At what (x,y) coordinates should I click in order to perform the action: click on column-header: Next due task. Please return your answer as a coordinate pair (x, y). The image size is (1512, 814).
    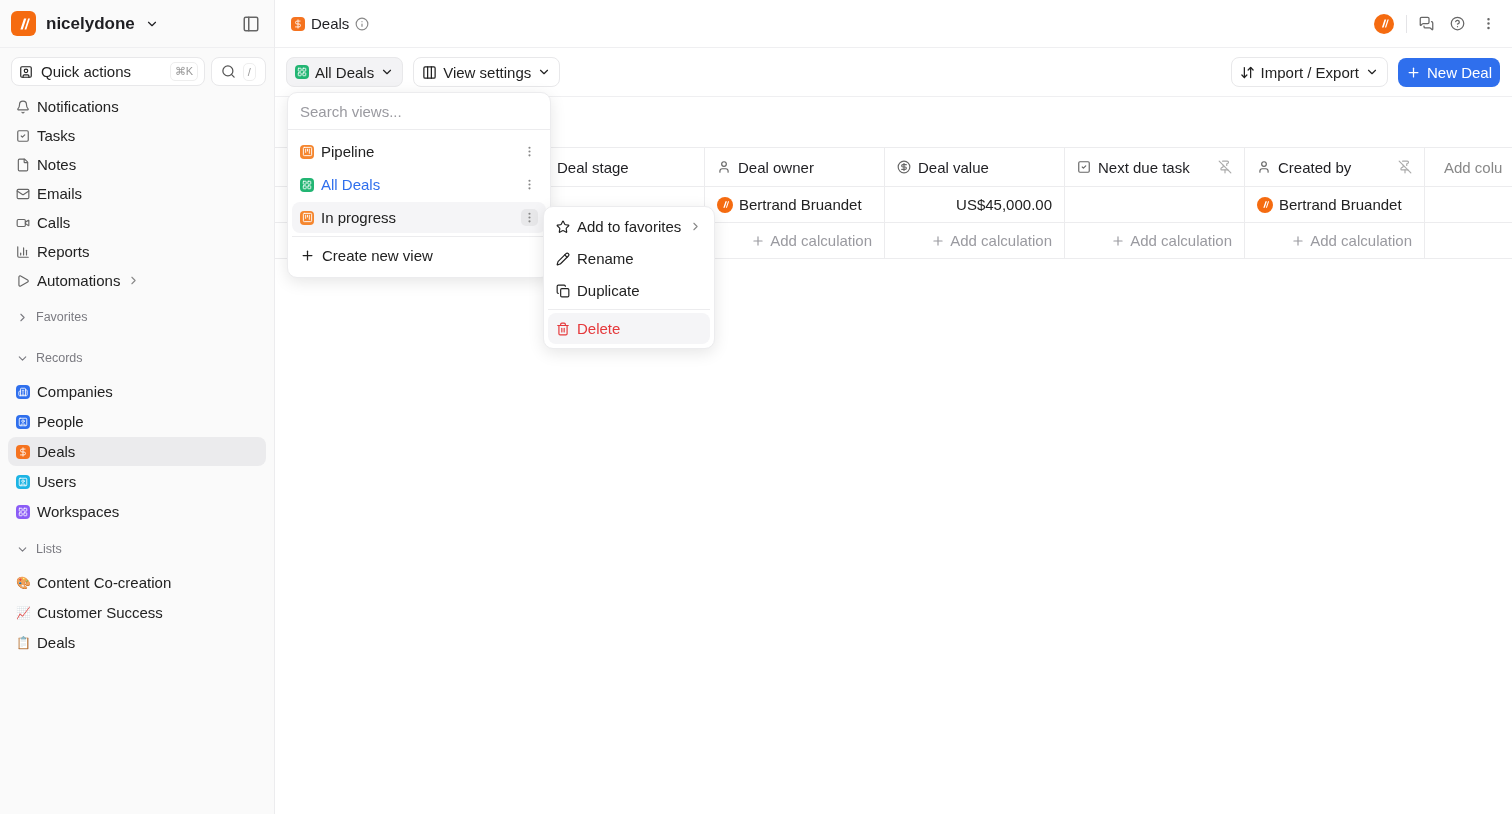
    Looking at the image, I should click on (1155, 167).